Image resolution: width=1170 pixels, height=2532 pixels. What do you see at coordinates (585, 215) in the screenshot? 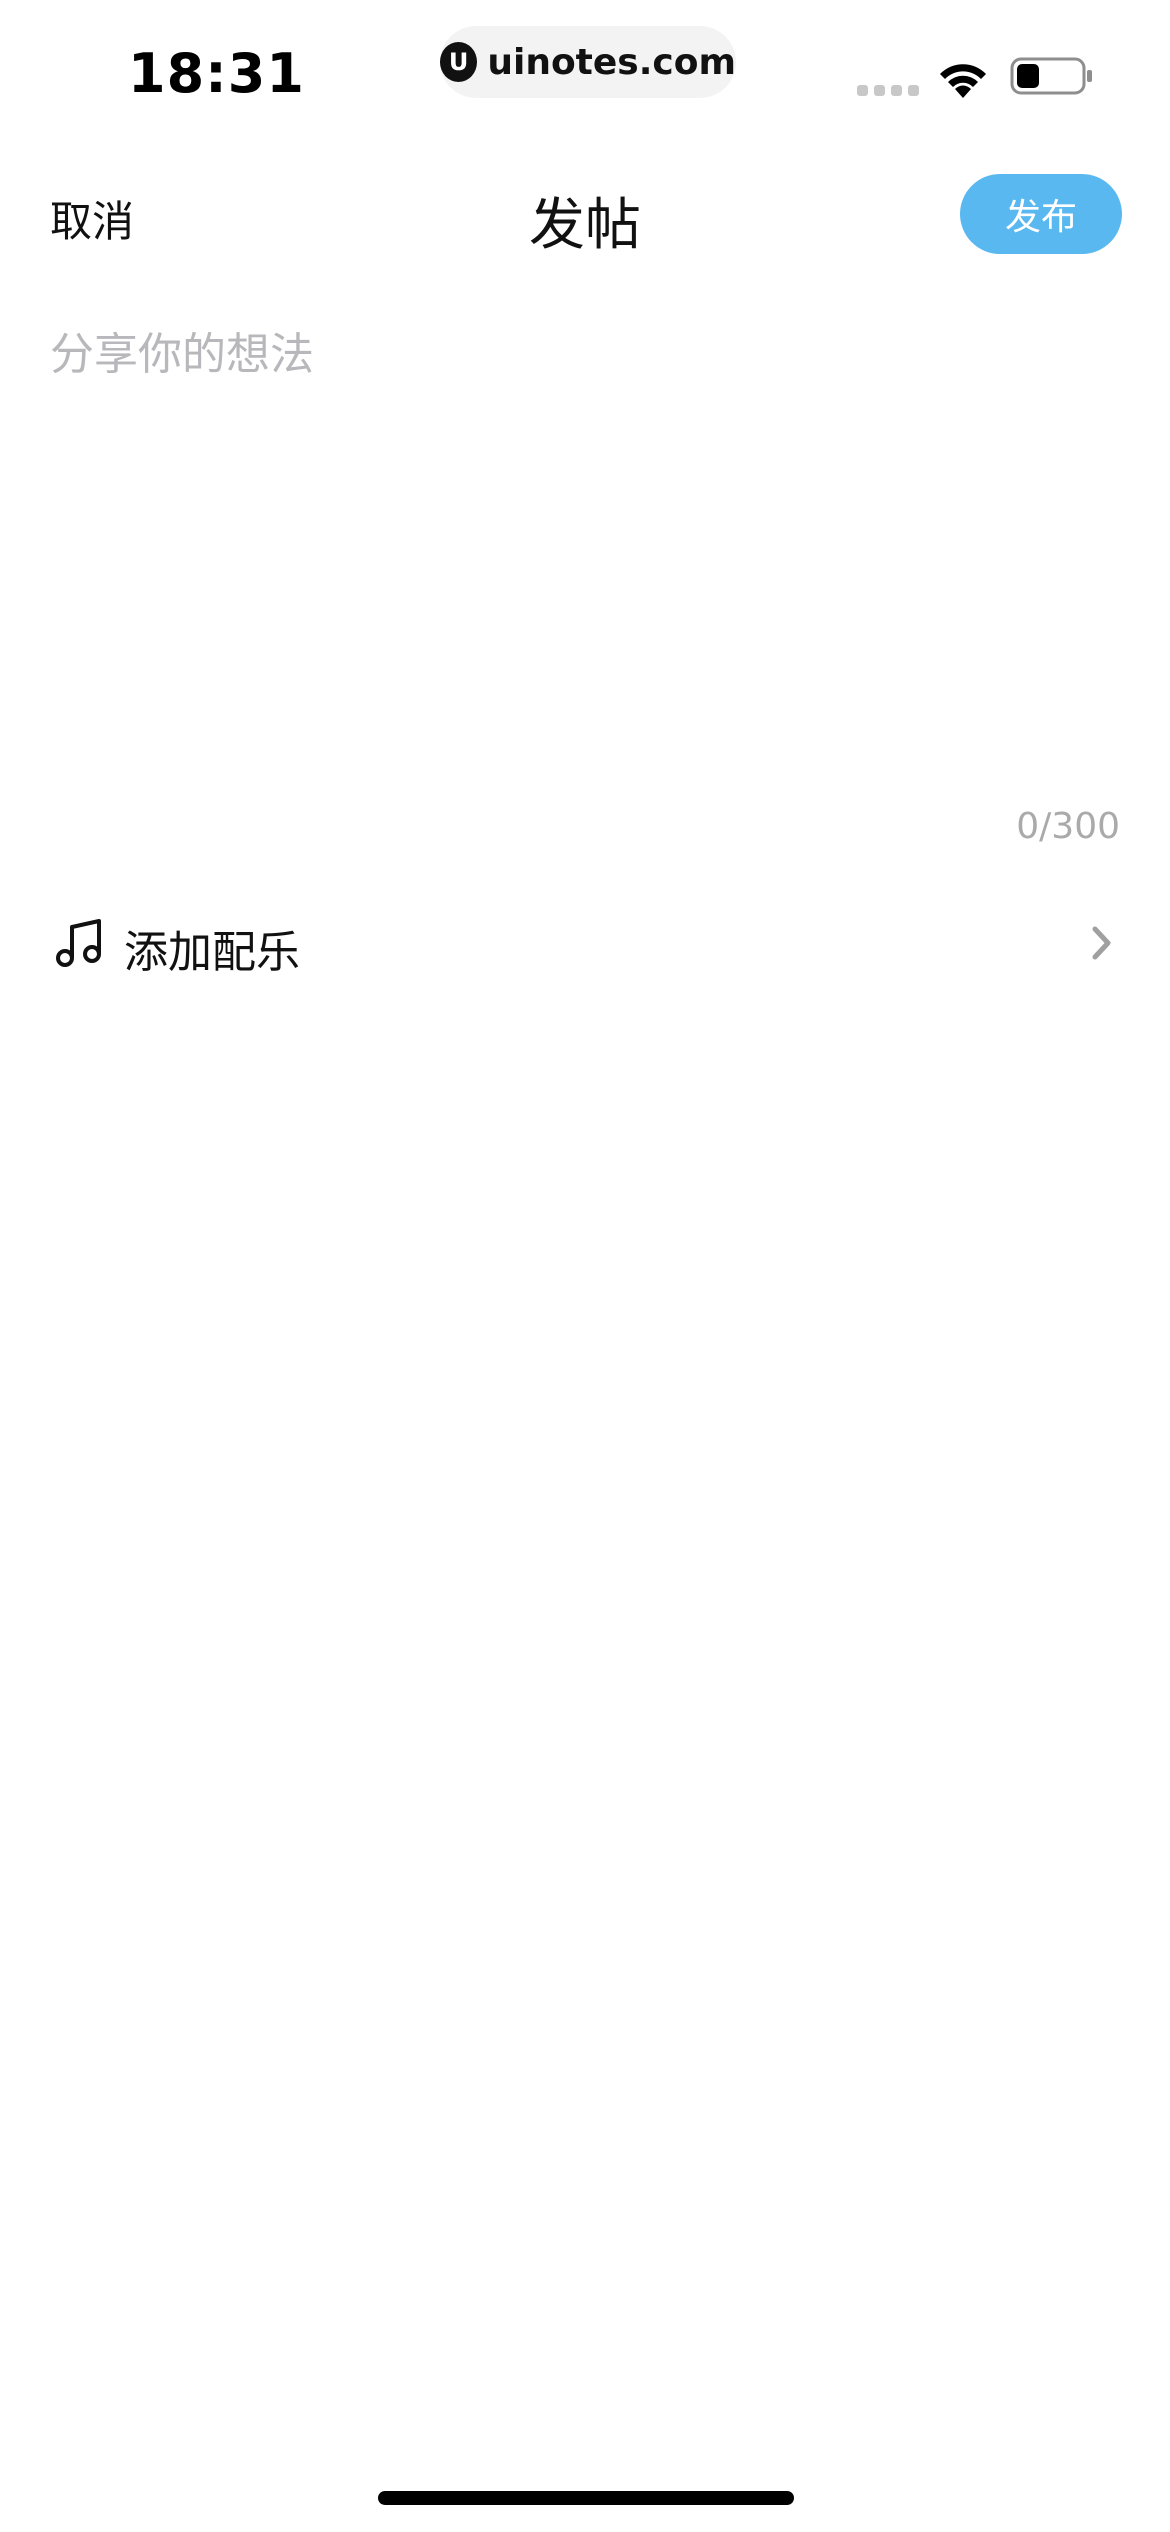
I see `nav-bar: 取消 发帖 发布` at bounding box center [585, 215].